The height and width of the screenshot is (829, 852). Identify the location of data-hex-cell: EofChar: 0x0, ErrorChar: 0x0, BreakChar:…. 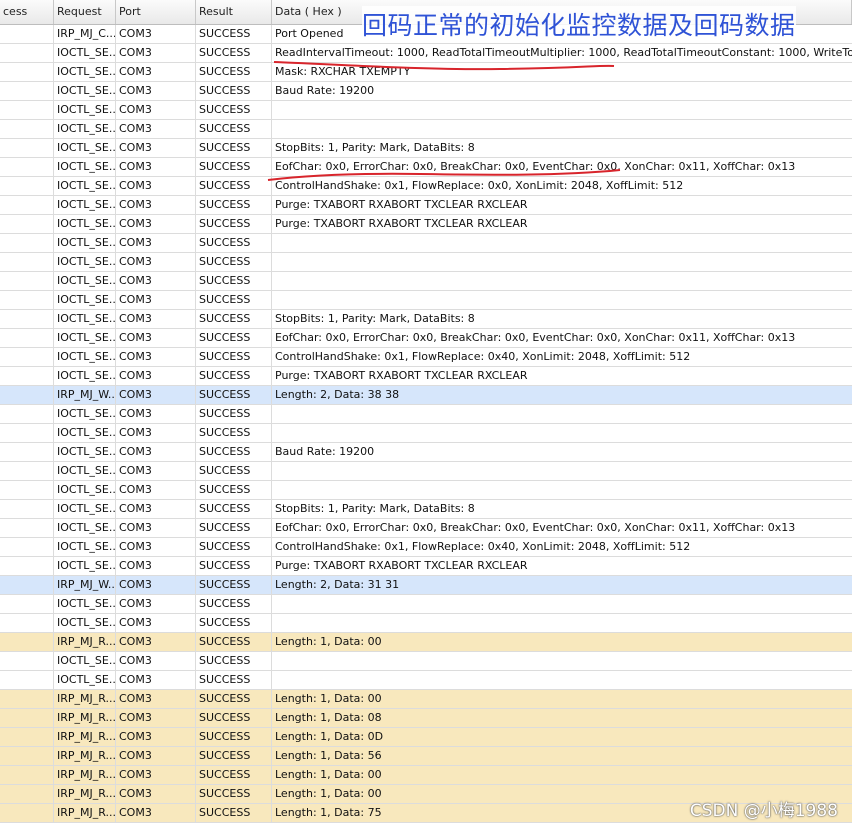
(535, 166).